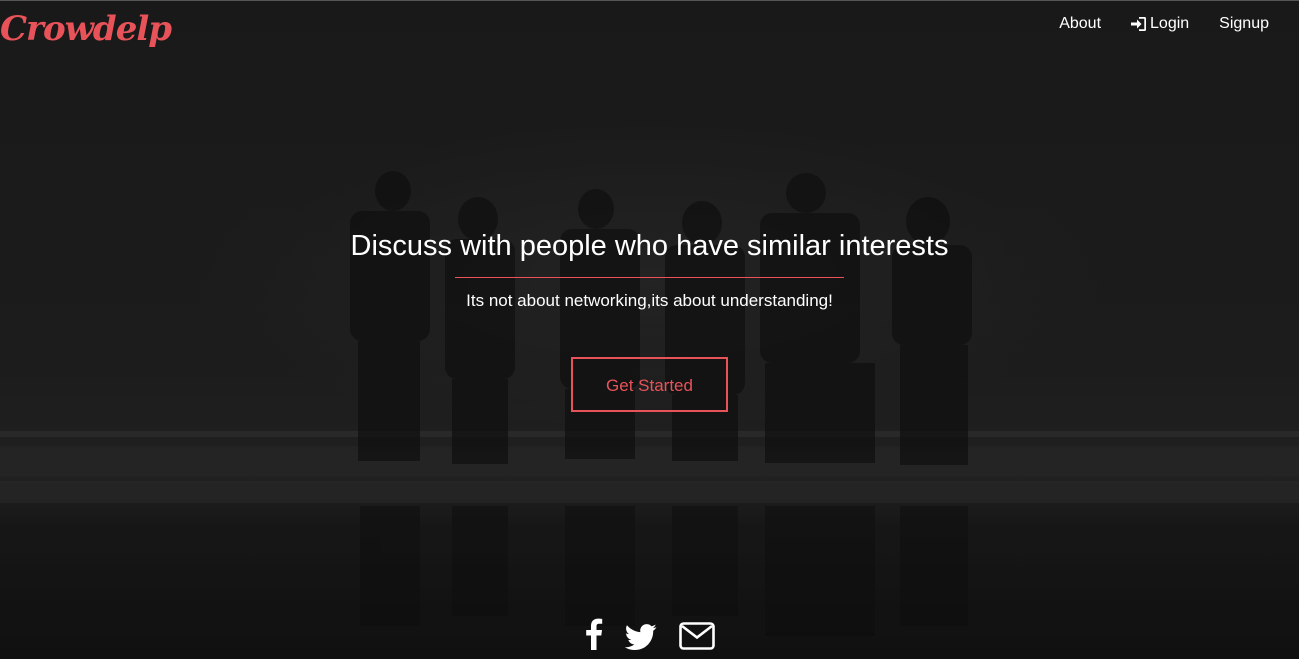  What do you see at coordinates (640, 637) in the screenshot?
I see `twitter-icon` at bounding box center [640, 637].